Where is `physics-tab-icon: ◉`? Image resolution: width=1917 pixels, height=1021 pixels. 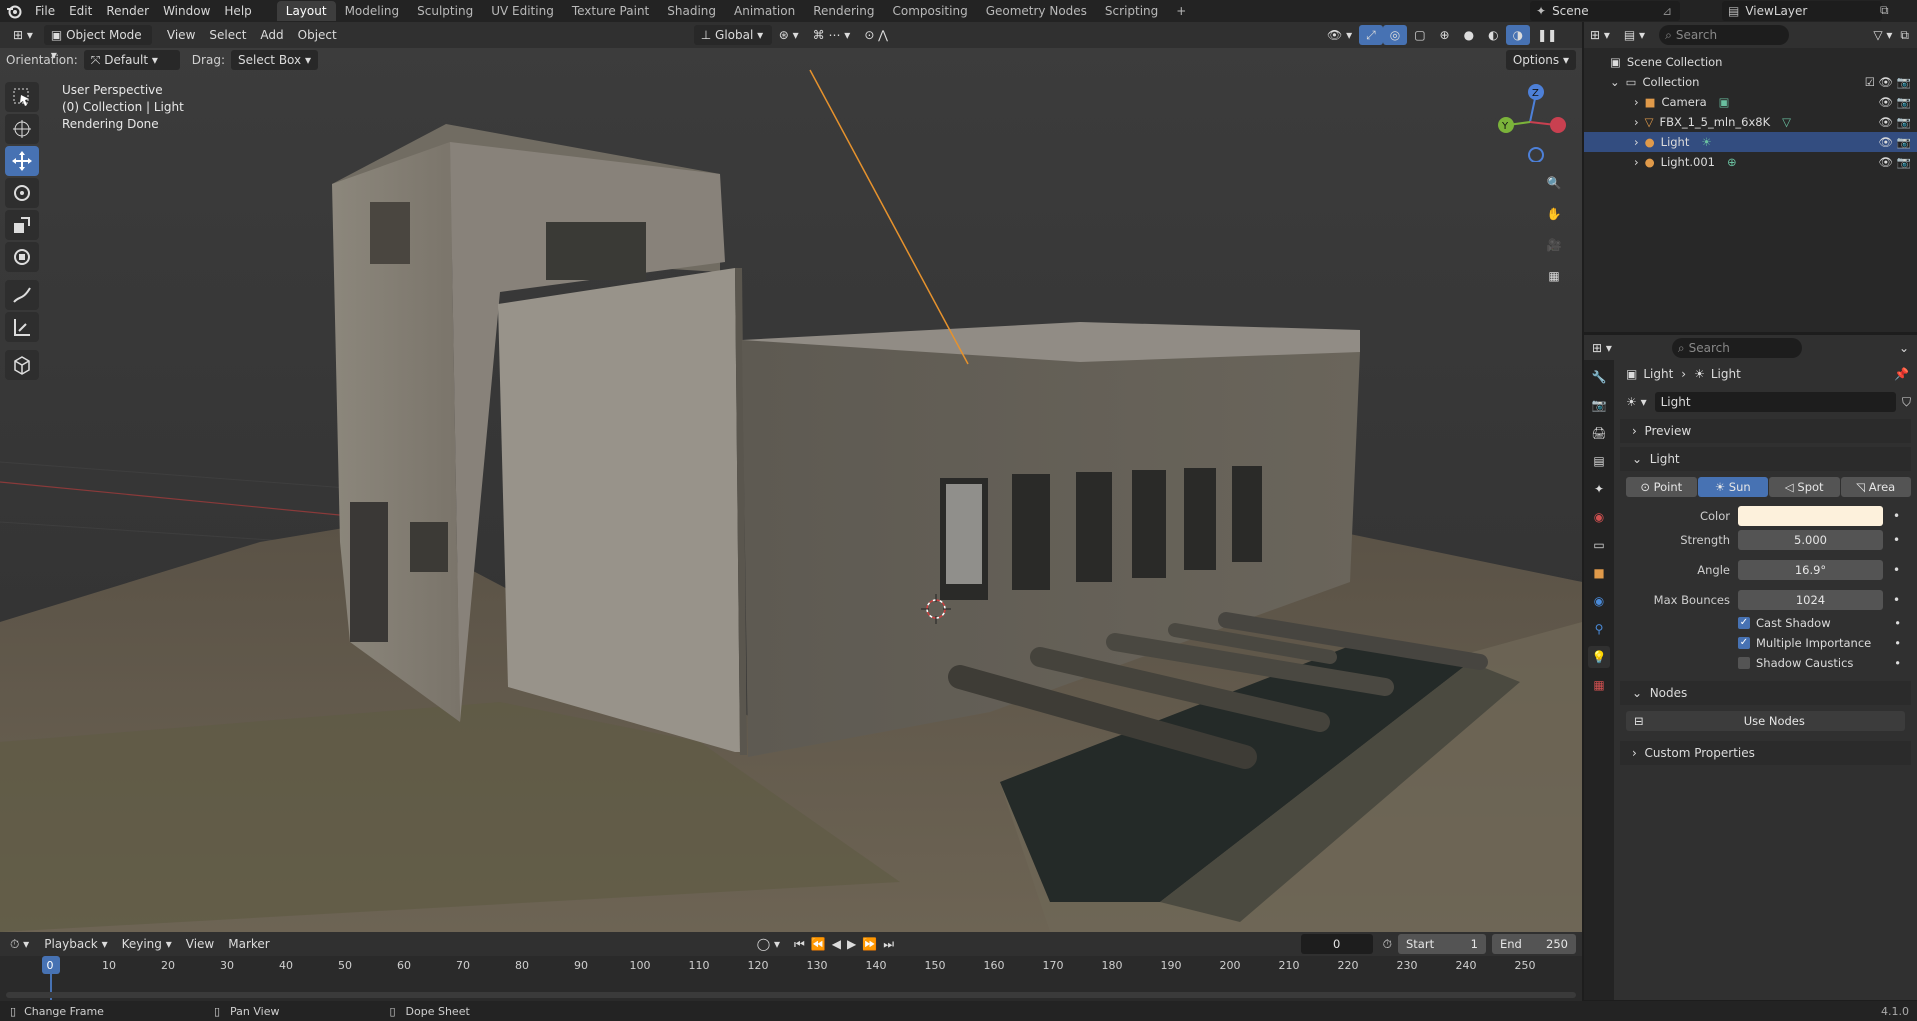
physics-tab-icon: ◉ is located at coordinates (1599, 601).